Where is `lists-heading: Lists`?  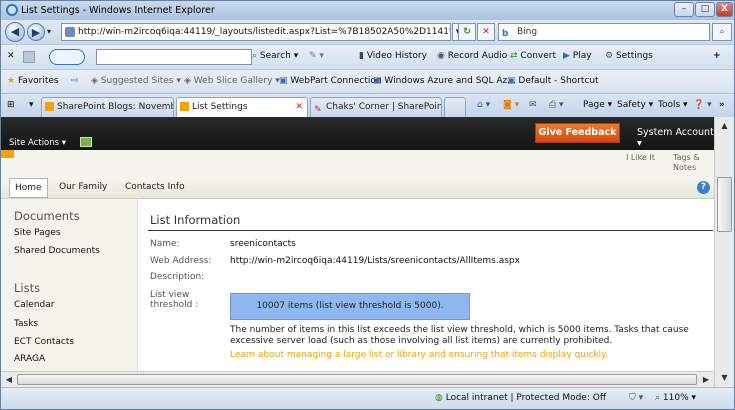
lists-heading: Lists is located at coordinates (27, 288).